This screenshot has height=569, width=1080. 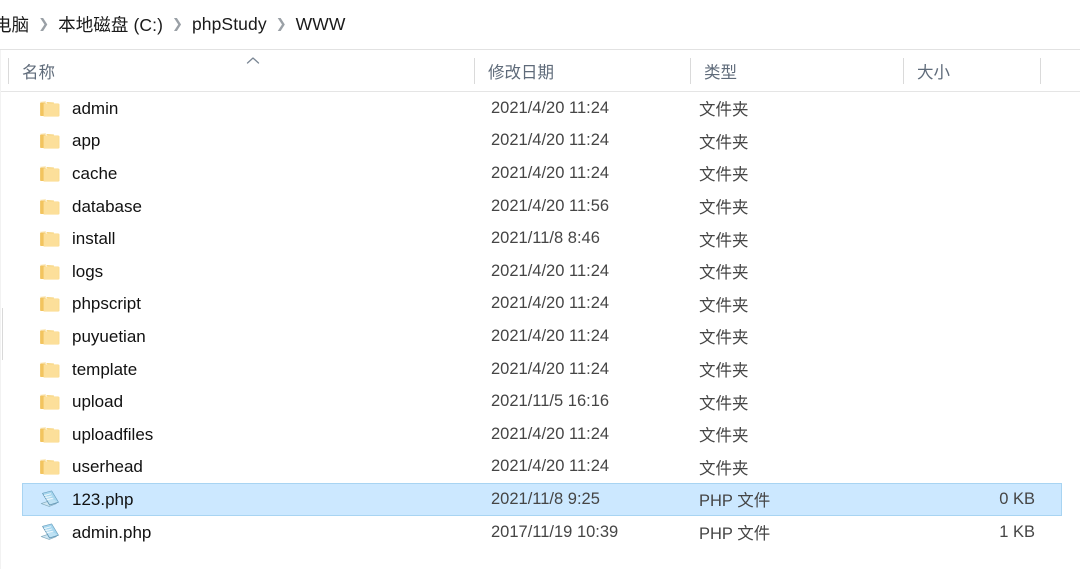 What do you see at coordinates (243, 467) in the screenshot?
I see `file-name-cell: userhead` at bounding box center [243, 467].